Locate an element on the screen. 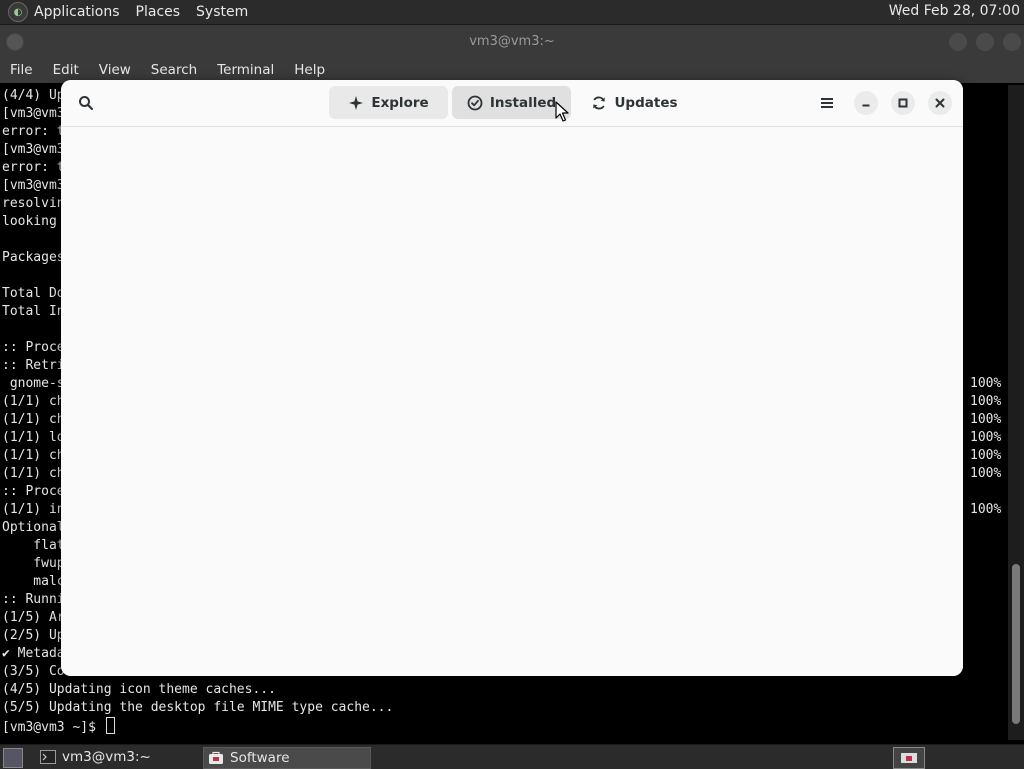 Image resolution: width=1024 pixels, height=769 pixels. terminal-titlebar: vm3@vm3:~ is located at coordinates (512, 41).